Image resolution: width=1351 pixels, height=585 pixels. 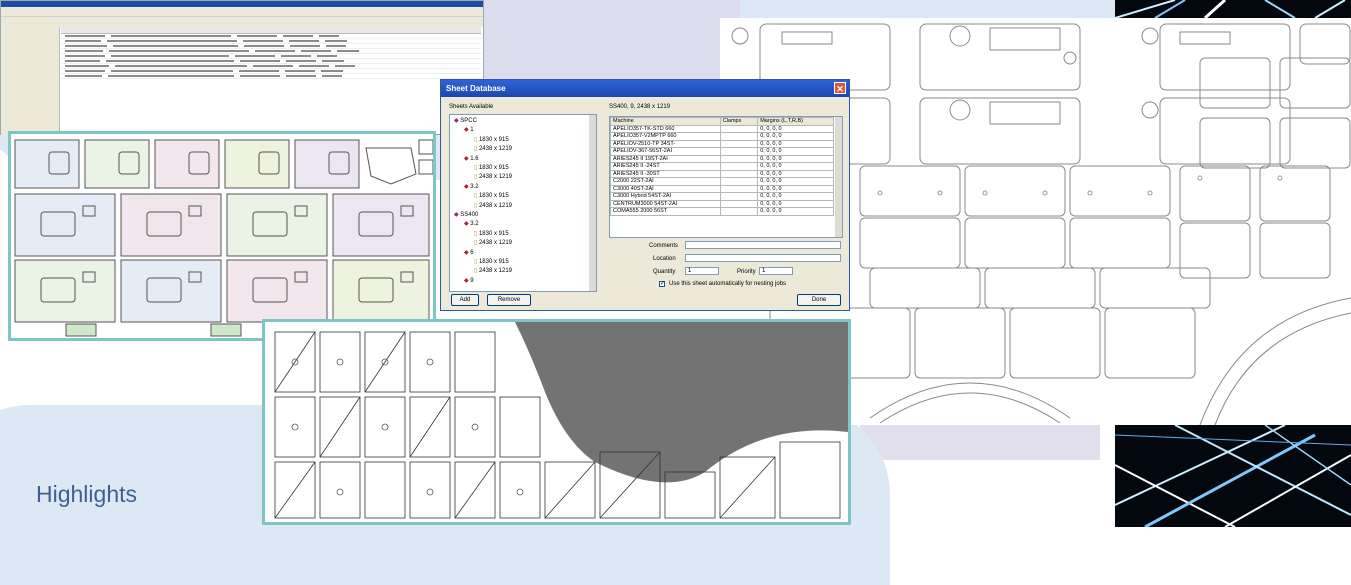 I want to click on nesting-app-screenshot, so click(x=242, y=68).